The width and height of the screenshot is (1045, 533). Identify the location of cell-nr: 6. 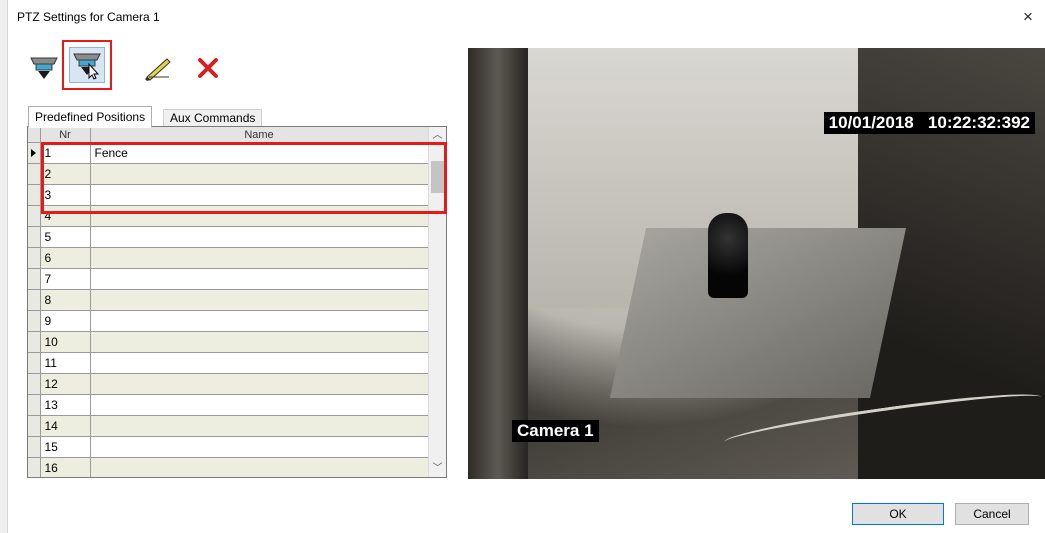
(65, 258).